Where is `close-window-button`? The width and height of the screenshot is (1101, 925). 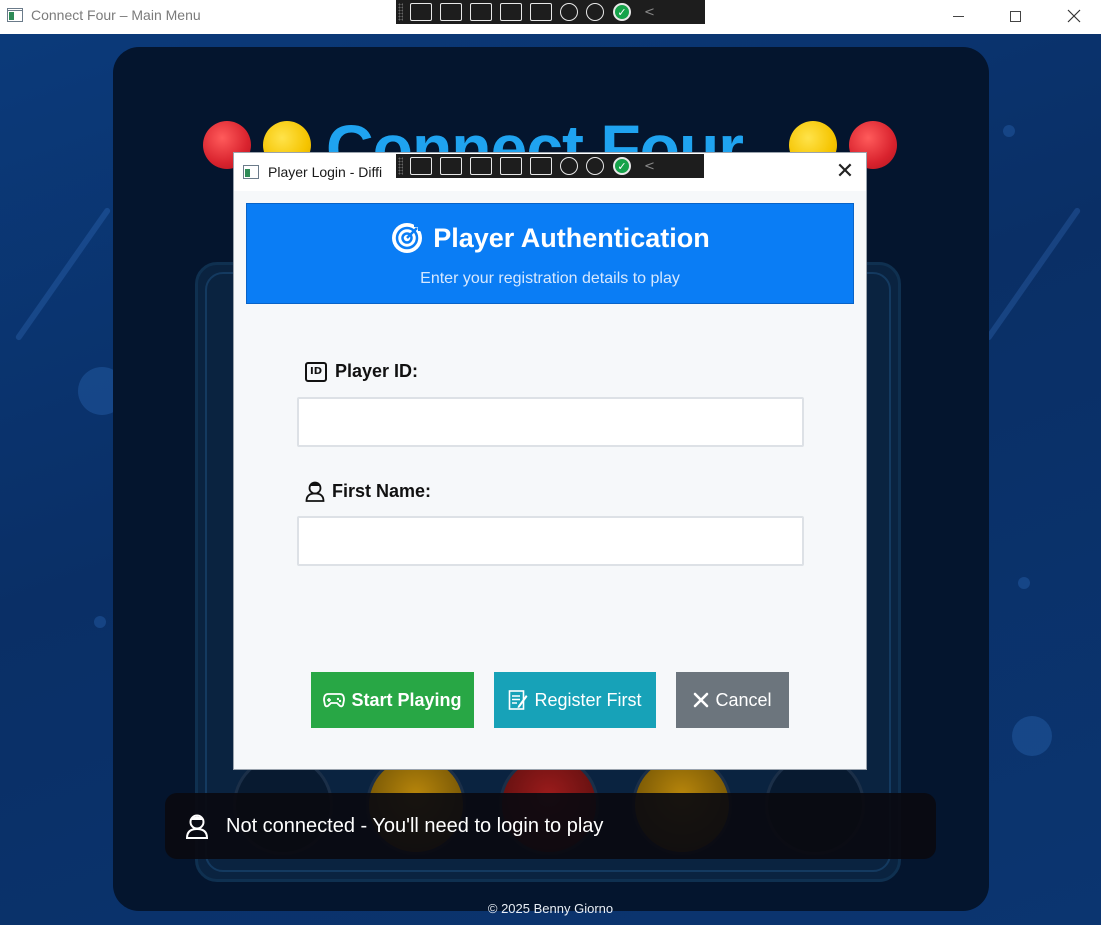
close-window-button is located at coordinates (1074, 16).